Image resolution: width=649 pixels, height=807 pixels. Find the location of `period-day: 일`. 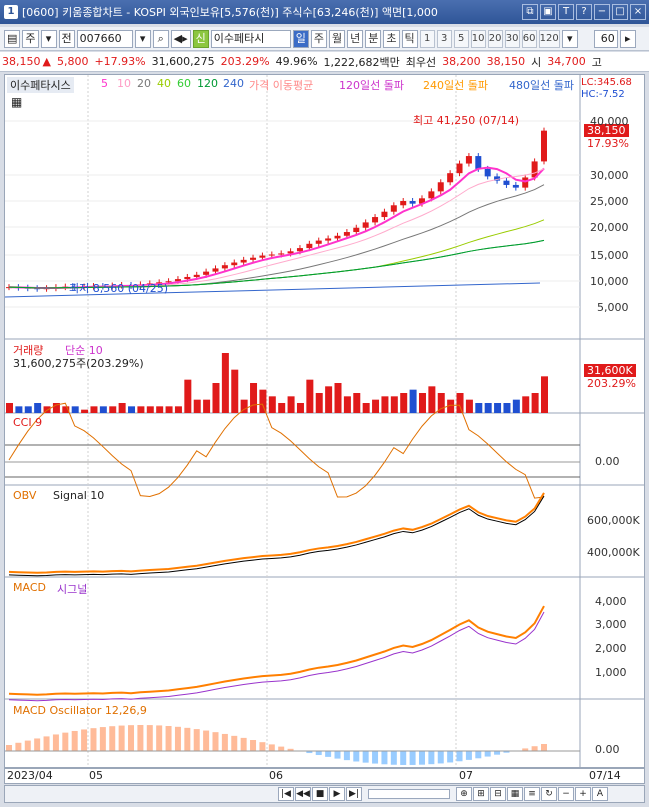

period-day: 일 is located at coordinates (300, 38).